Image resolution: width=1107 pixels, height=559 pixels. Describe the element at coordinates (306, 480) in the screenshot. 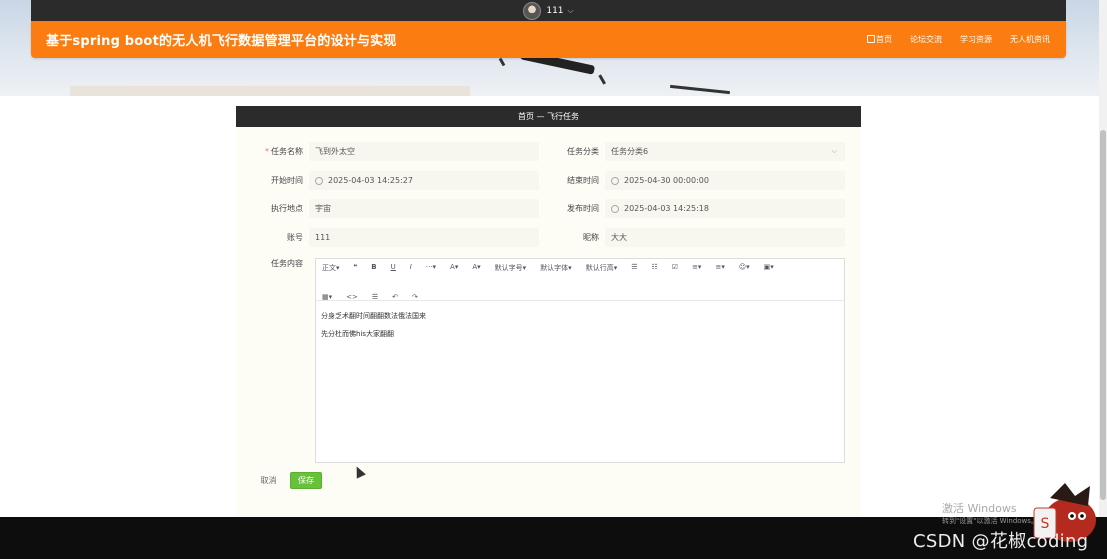

I see `save-button: 保存` at that location.